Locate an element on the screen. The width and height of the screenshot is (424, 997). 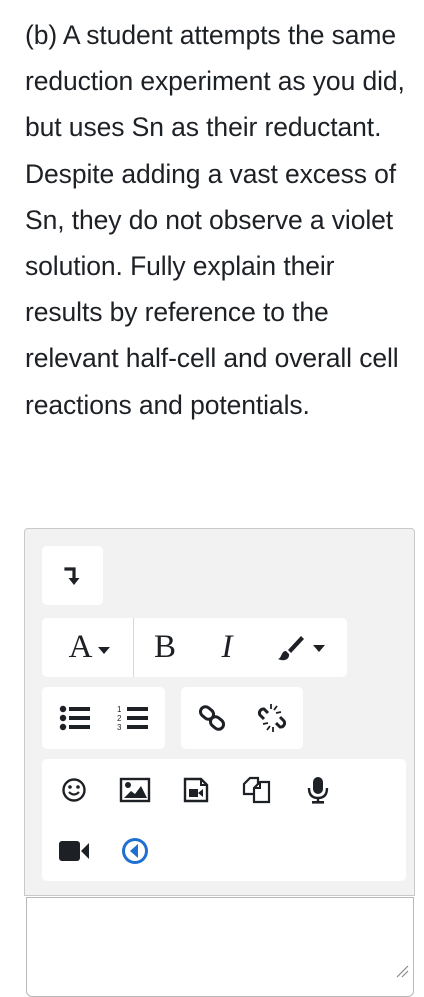
svg-text: 3 is located at coordinates (119, 727).